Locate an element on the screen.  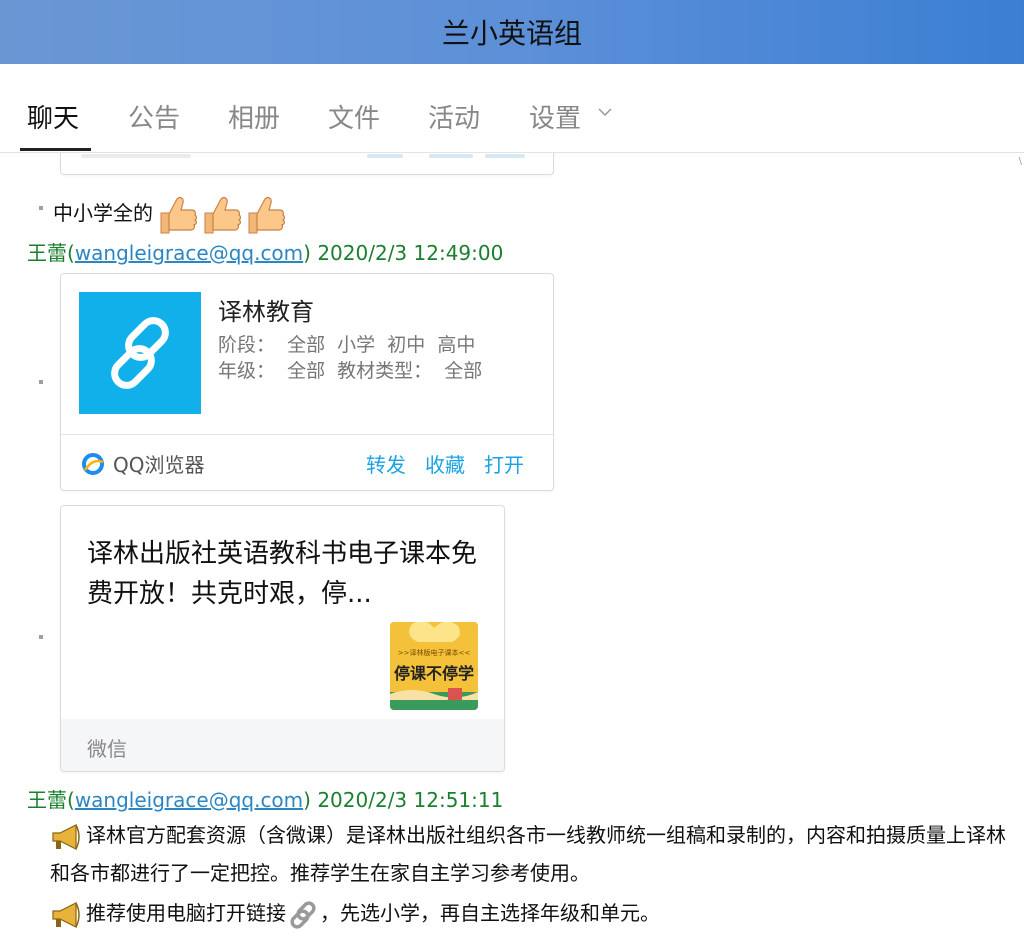
link-source: QQ浏览器 is located at coordinates (159, 465).